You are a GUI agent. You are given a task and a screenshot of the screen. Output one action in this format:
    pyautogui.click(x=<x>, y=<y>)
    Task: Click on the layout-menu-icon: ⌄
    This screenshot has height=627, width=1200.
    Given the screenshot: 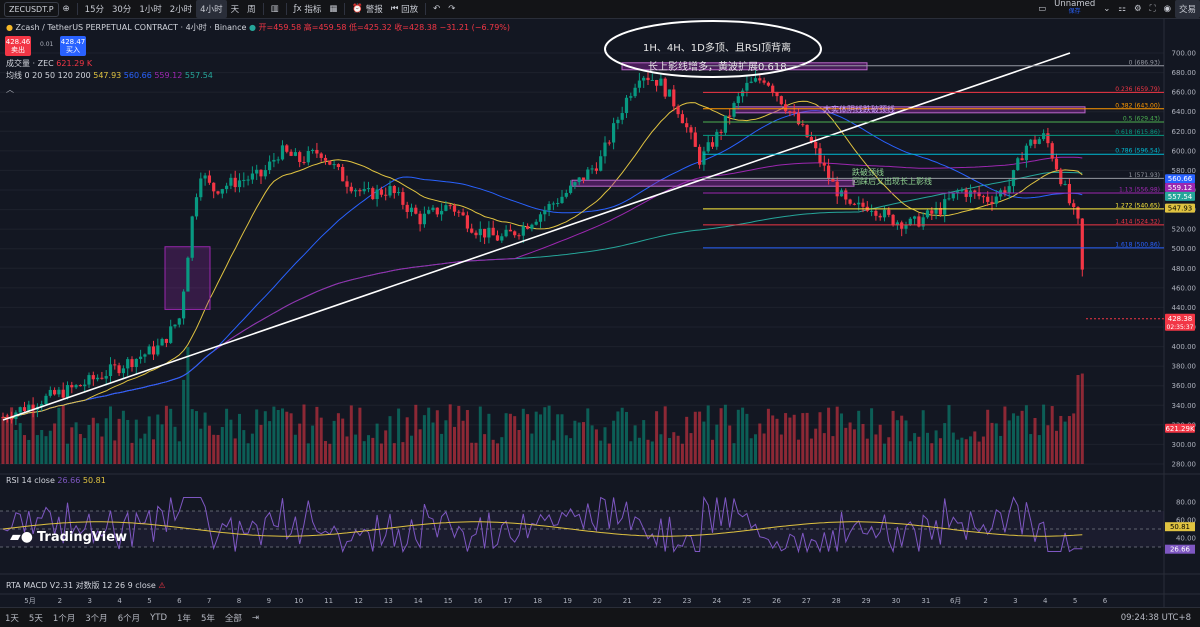 What is the action you would take?
    pyautogui.click(x=1106, y=9)
    